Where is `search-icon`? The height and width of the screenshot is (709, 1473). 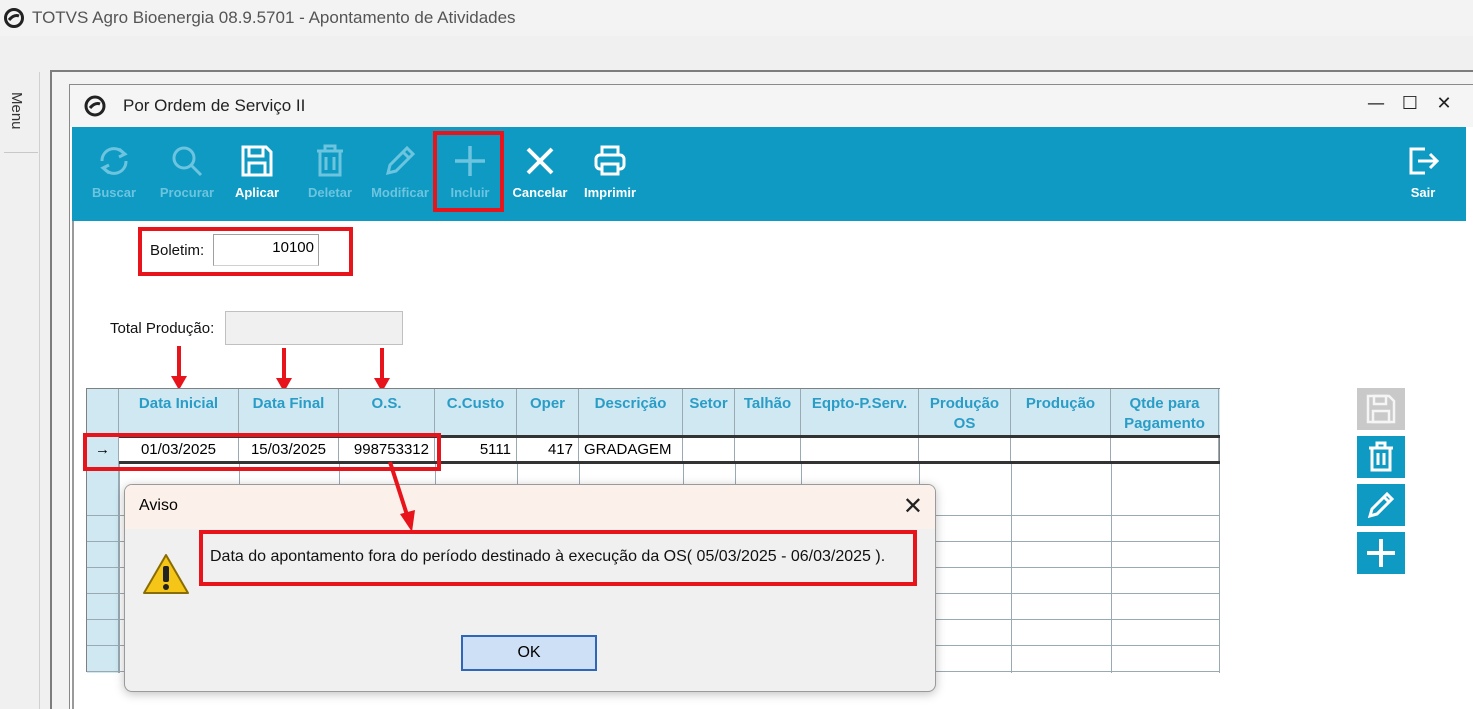
search-icon is located at coordinates (187, 161).